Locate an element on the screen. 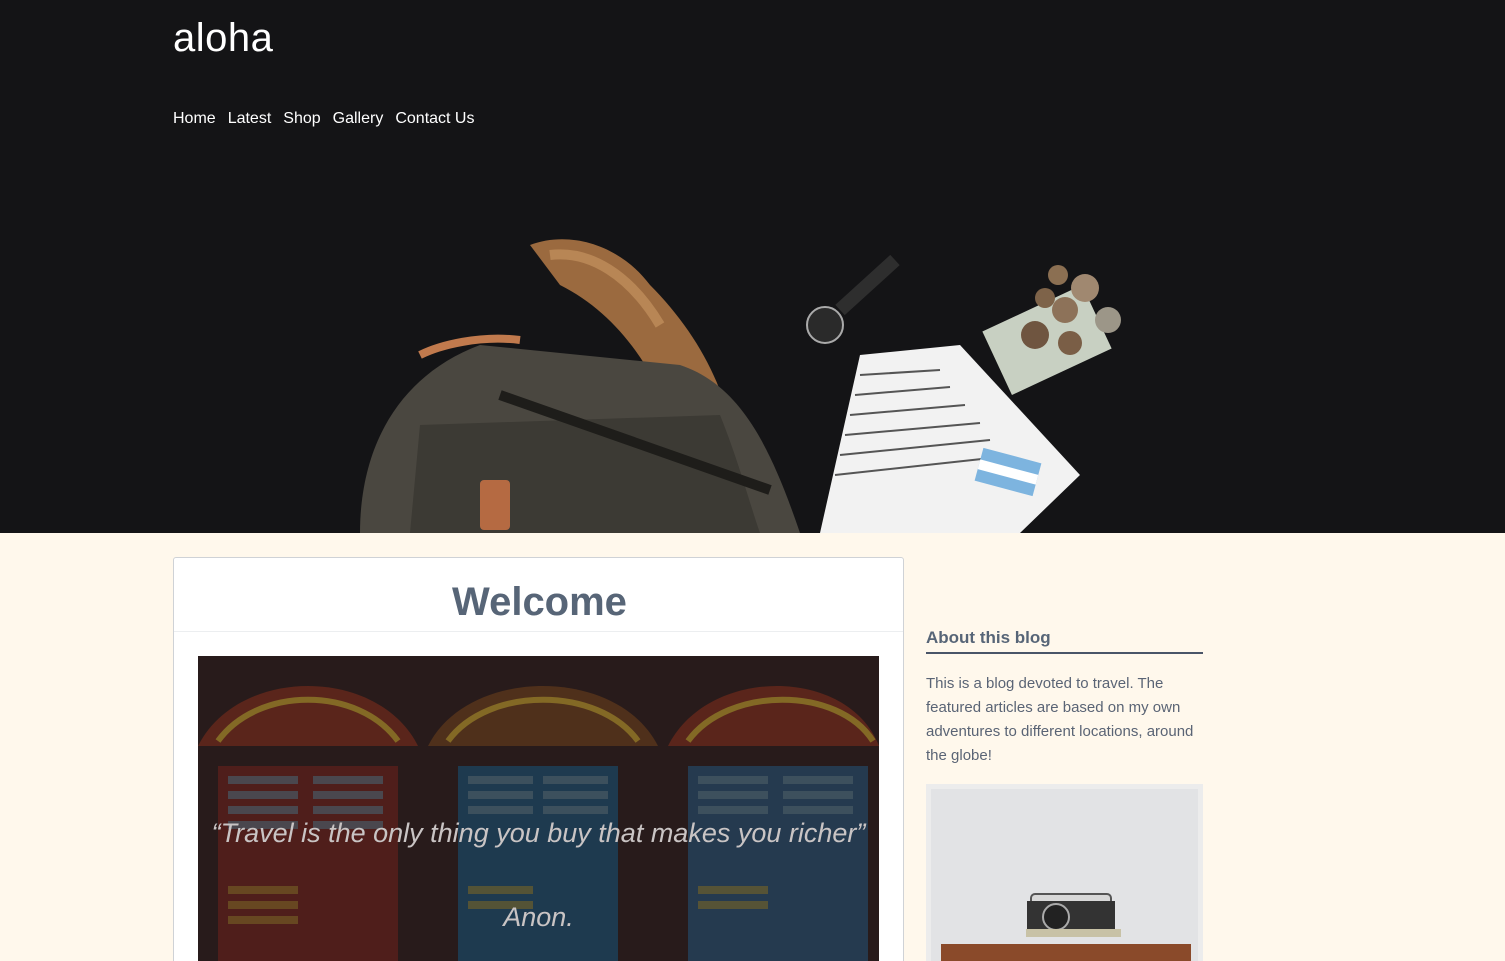  camera-photo is located at coordinates (1064, 875).